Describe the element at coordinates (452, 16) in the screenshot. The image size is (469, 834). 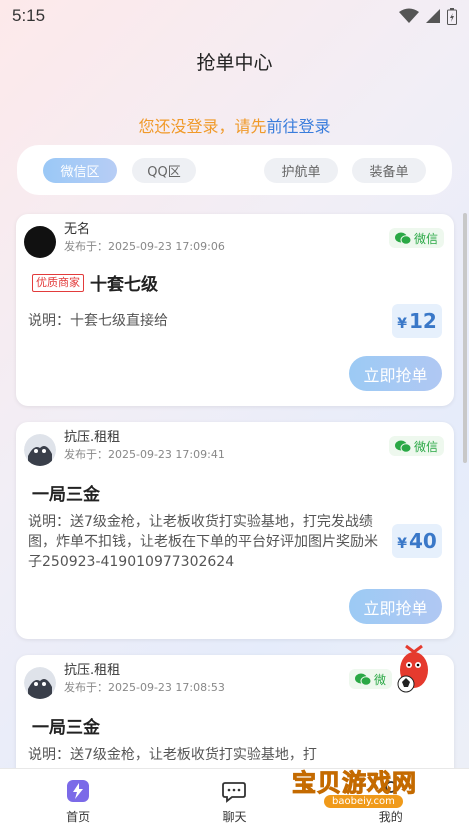
I see `battery-icon` at that location.